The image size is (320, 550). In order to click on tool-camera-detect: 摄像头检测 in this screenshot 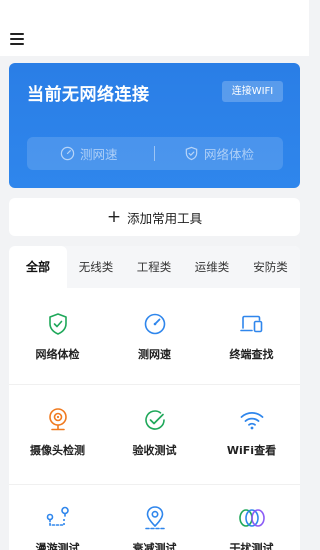, I will do `click(57, 432)`.